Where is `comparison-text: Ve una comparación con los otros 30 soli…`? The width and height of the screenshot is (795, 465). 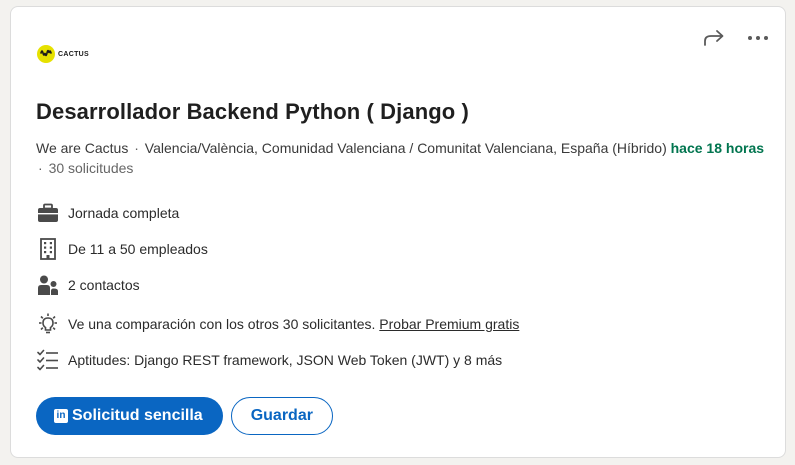 comparison-text: Ve una comparación con los otros 30 soli… is located at coordinates (222, 324).